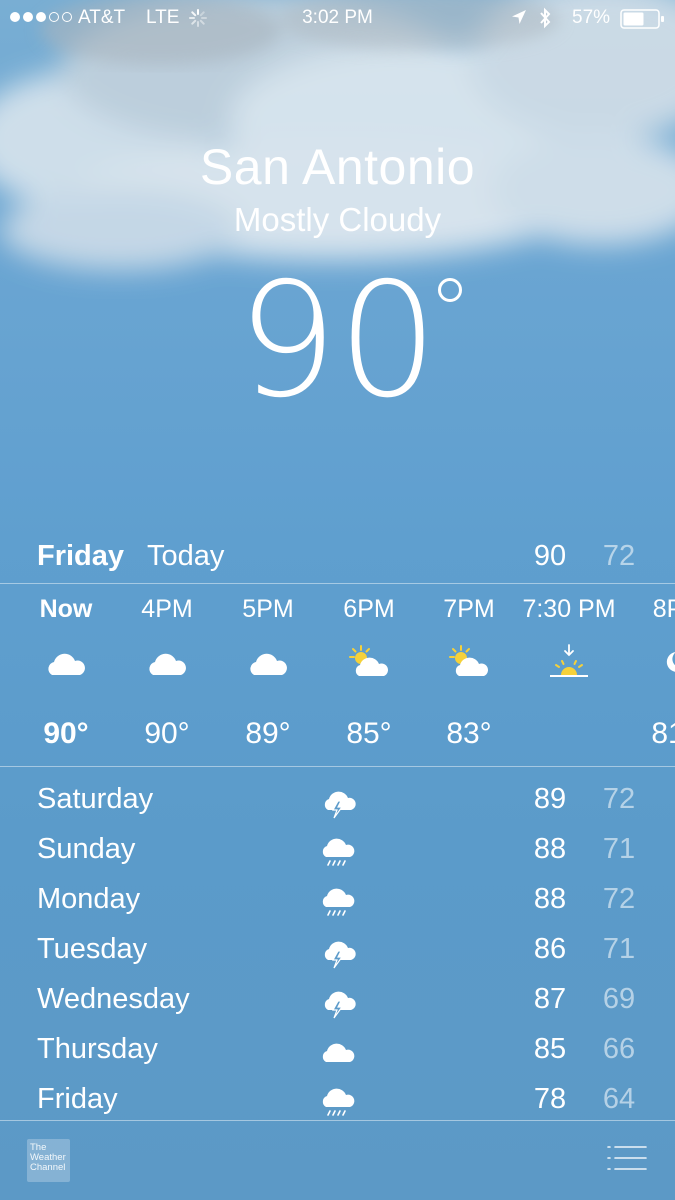 Image resolution: width=675 pixels, height=1200 pixels. Describe the element at coordinates (81, 556) in the screenshot. I see `today-day-name: Friday` at that location.